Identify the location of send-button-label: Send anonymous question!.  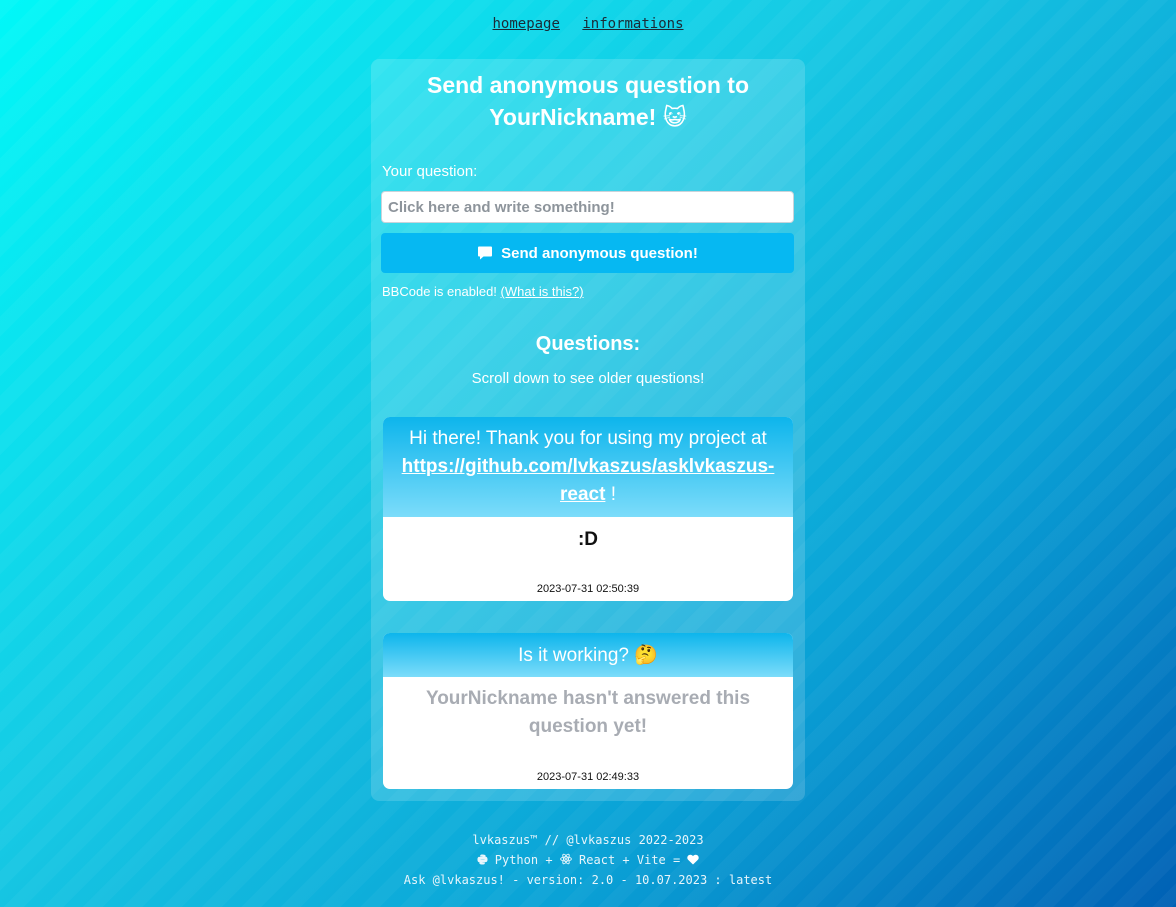
(599, 253).